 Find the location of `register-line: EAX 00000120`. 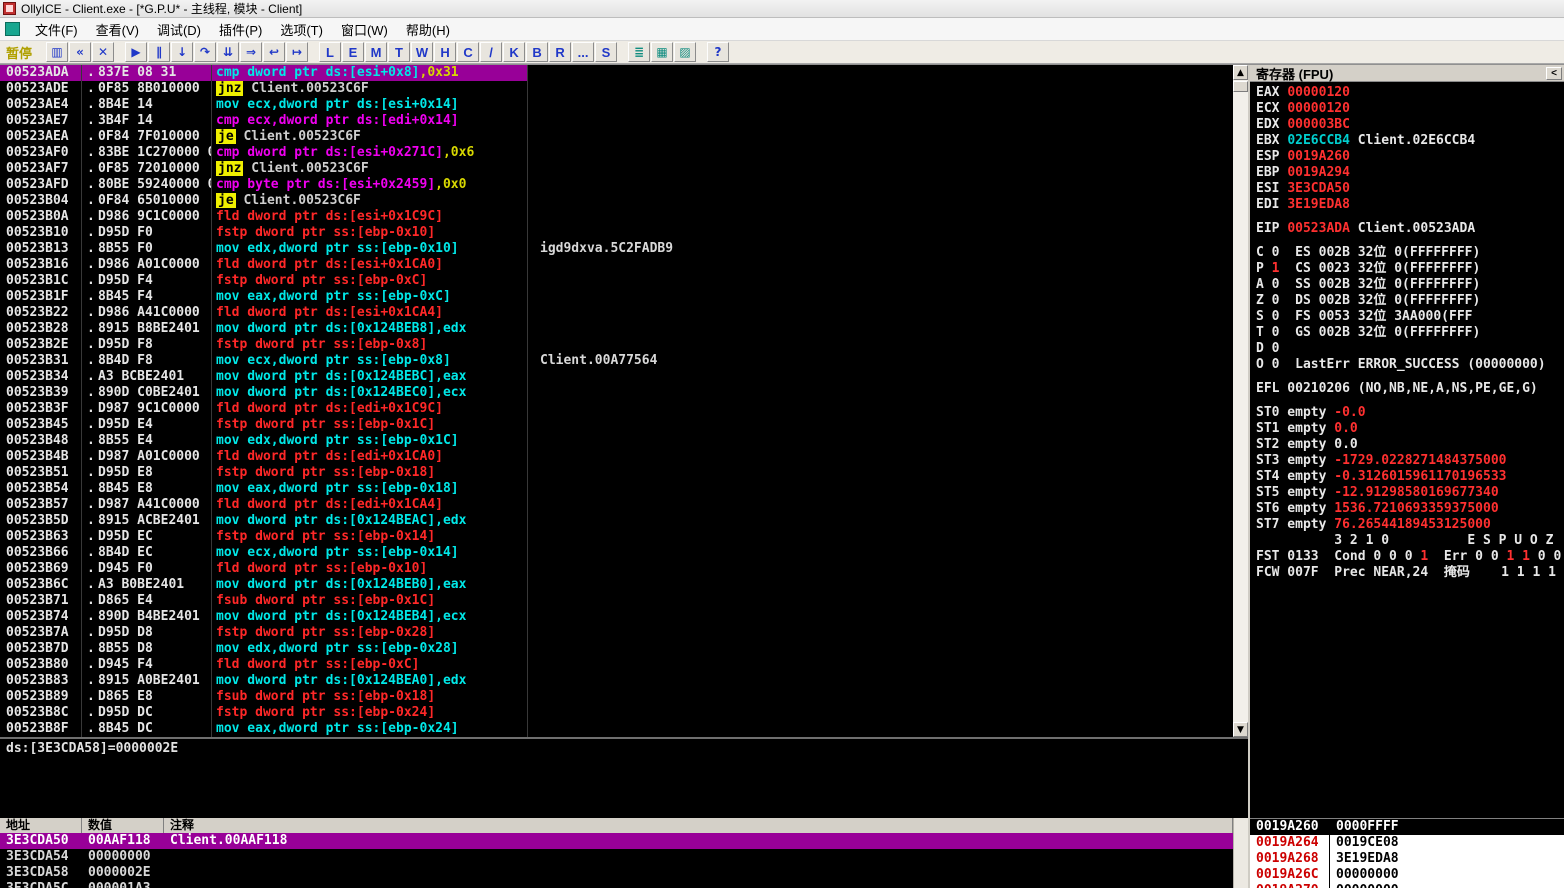

register-line: EAX 00000120 is located at coordinates (1410, 93).